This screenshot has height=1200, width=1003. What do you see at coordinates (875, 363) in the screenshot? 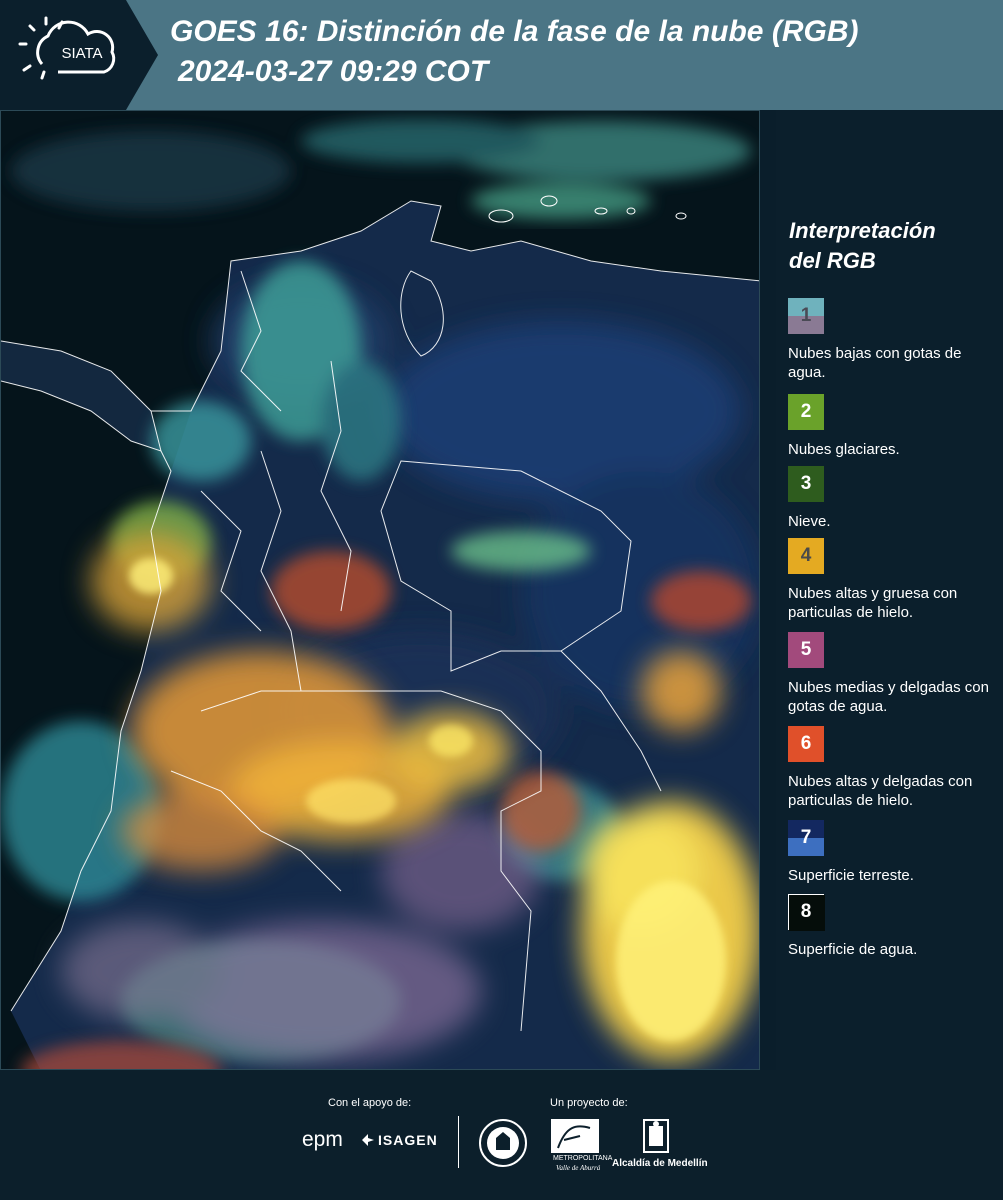
I see `legend-label-1: Nubes bajas con gotas de agua.` at bounding box center [875, 363].